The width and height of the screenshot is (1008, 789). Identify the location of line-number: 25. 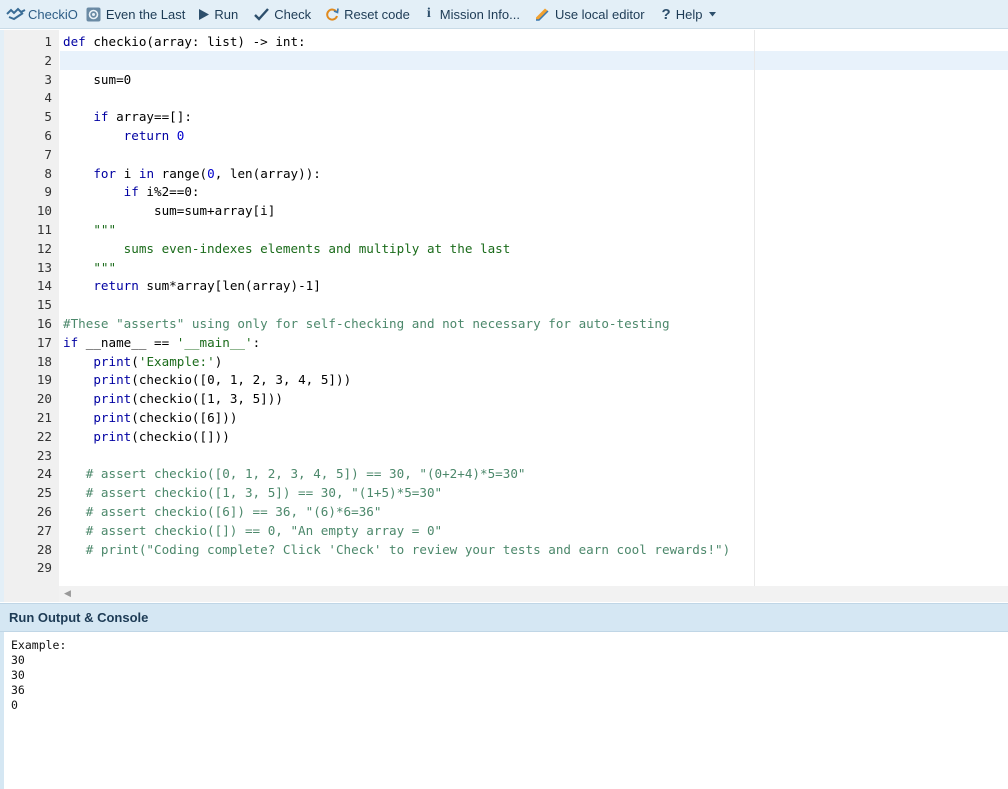
(44, 493).